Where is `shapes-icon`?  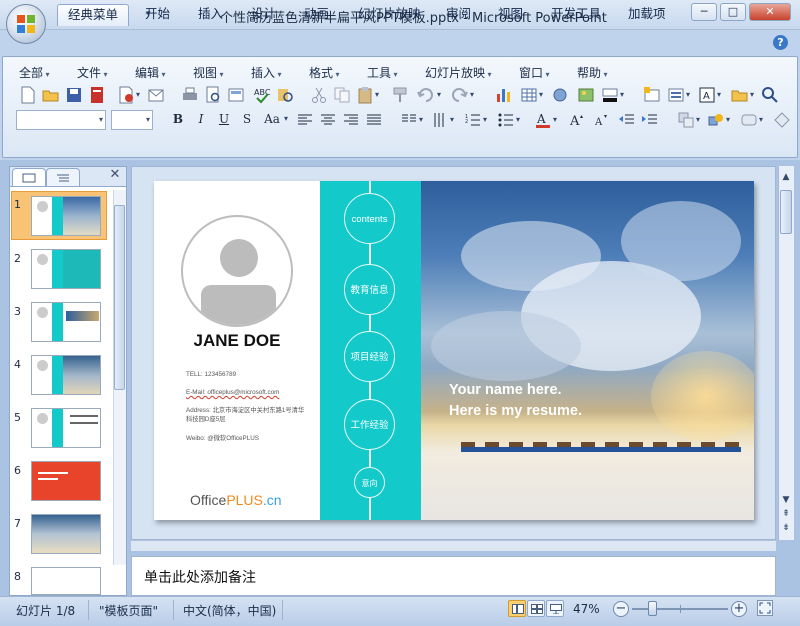
shapes-icon is located at coordinates (716, 120).